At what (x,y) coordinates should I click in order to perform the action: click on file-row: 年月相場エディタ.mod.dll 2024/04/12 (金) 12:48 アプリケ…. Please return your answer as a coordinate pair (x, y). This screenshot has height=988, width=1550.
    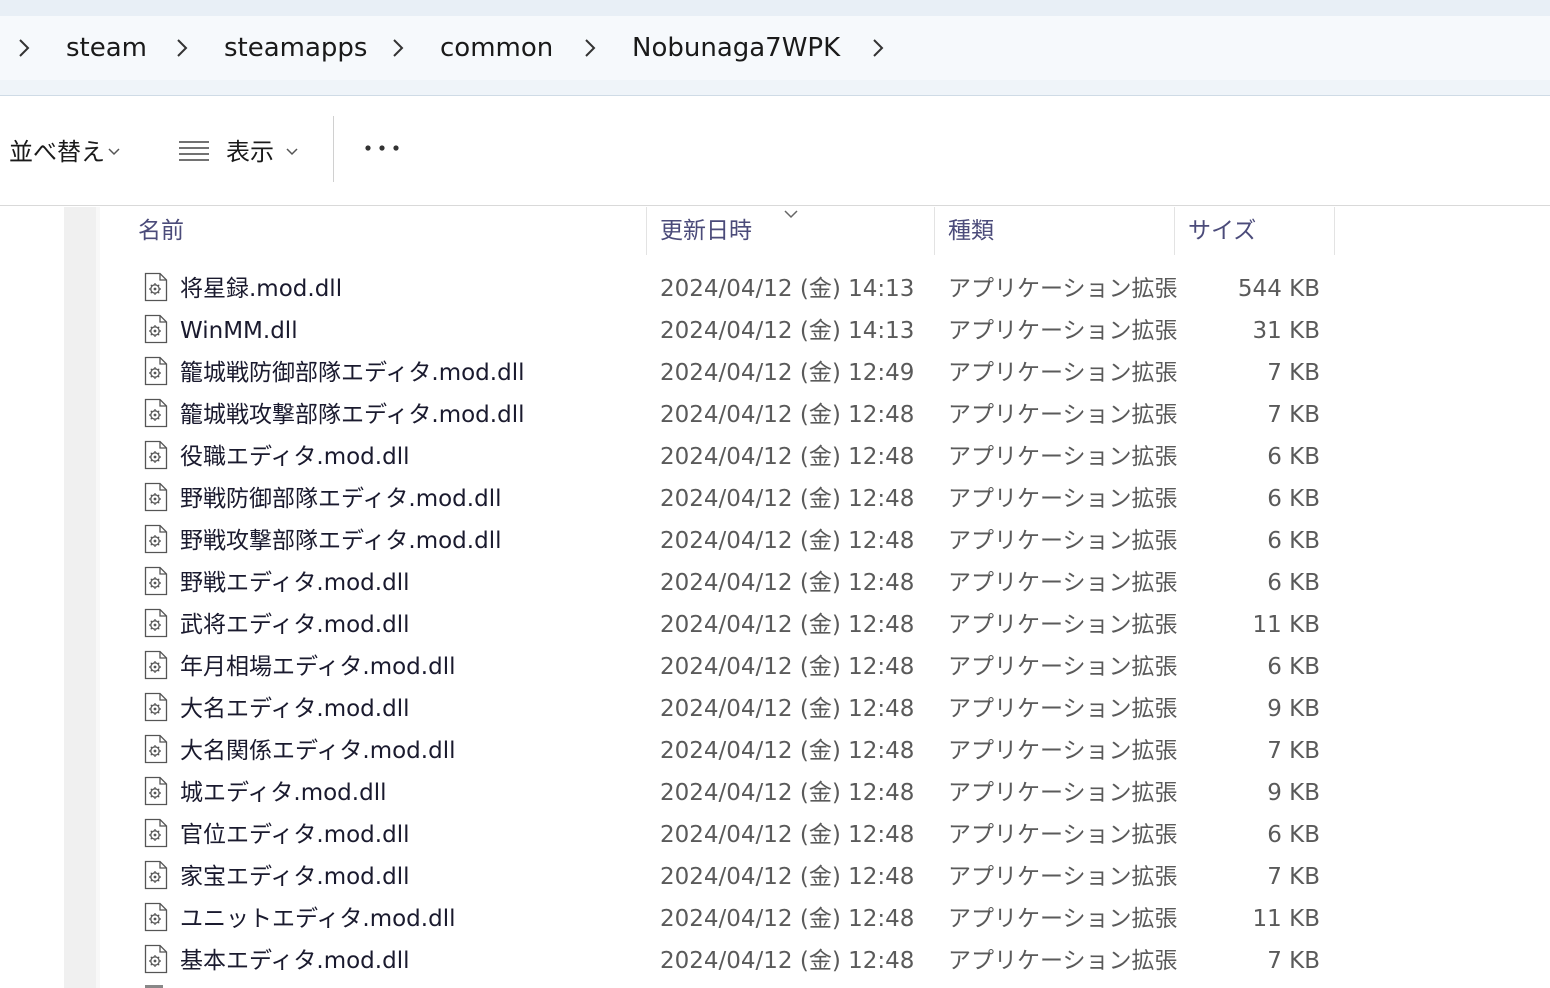
    Looking at the image, I should click on (717, 667).